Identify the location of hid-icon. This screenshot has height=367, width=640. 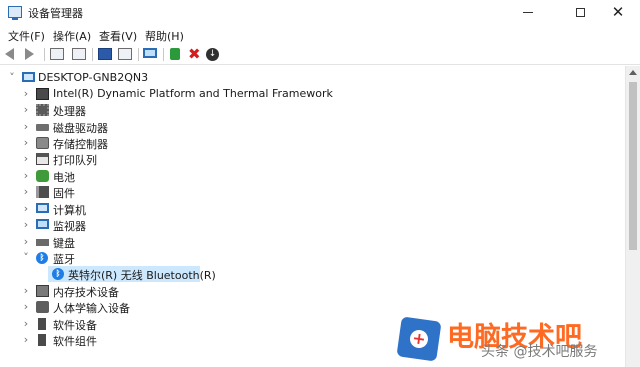
(42, 307).